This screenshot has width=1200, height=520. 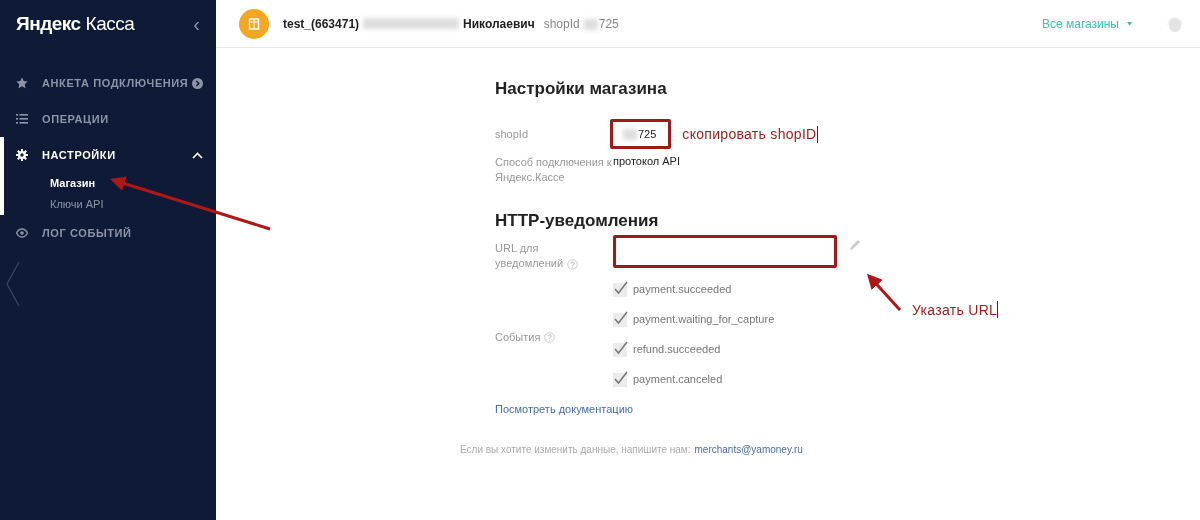 I want to click on field-label: Способ подключения к Яндекс.Кассе, so click(x=554, y=170).